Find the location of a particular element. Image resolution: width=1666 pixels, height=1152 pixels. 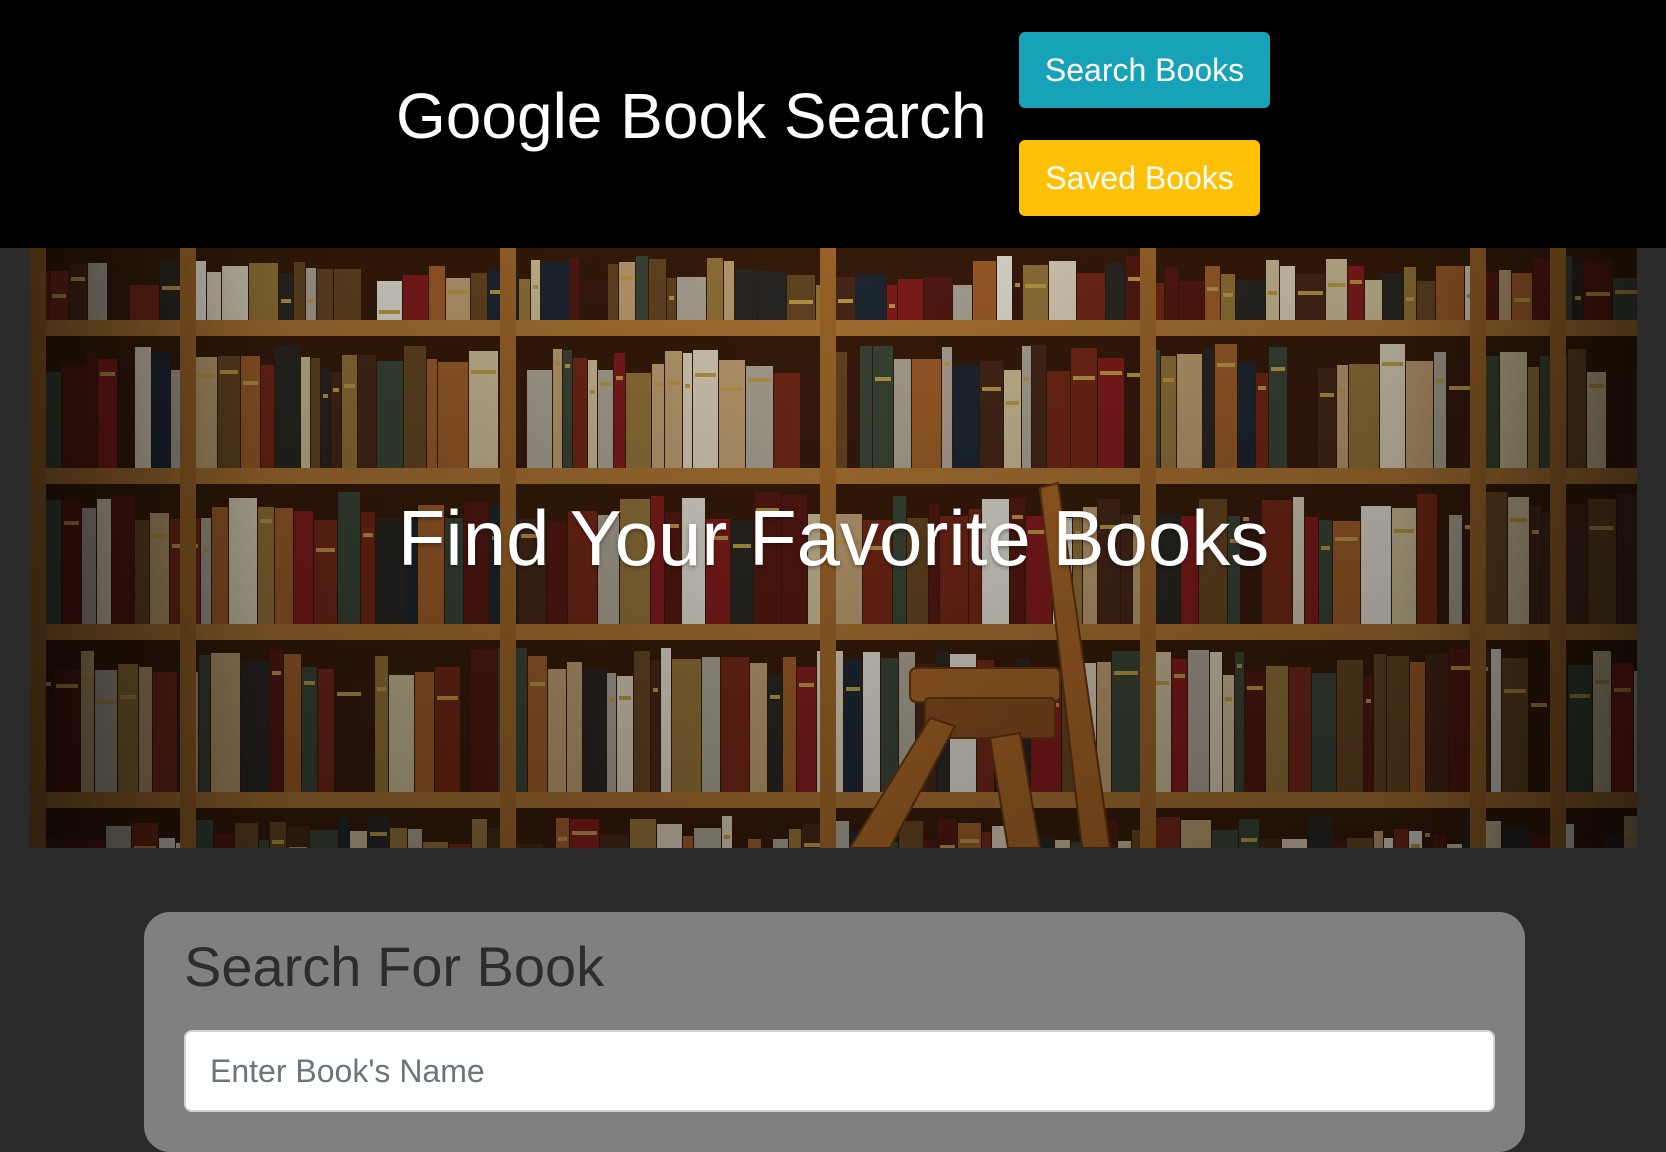

search-heading: Search For Book is located at coordinates (394, 966).